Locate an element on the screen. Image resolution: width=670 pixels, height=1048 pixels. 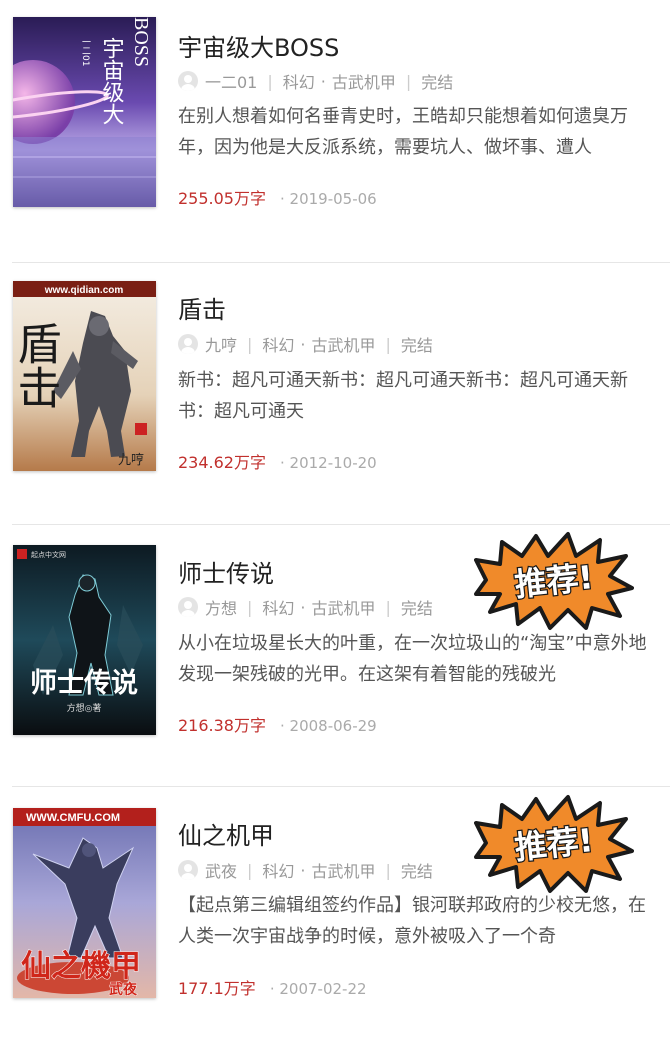
book-title: 师士传说 is located at coordinates (226, 571).